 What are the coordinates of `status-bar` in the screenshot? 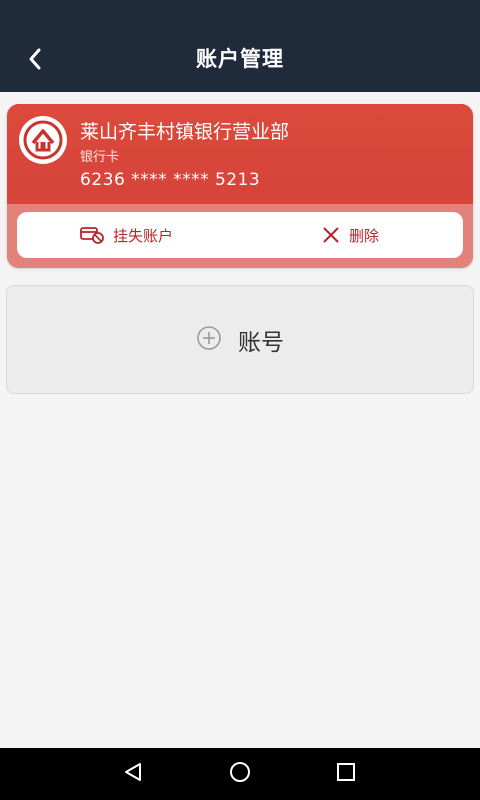 It's located at (240, 13).